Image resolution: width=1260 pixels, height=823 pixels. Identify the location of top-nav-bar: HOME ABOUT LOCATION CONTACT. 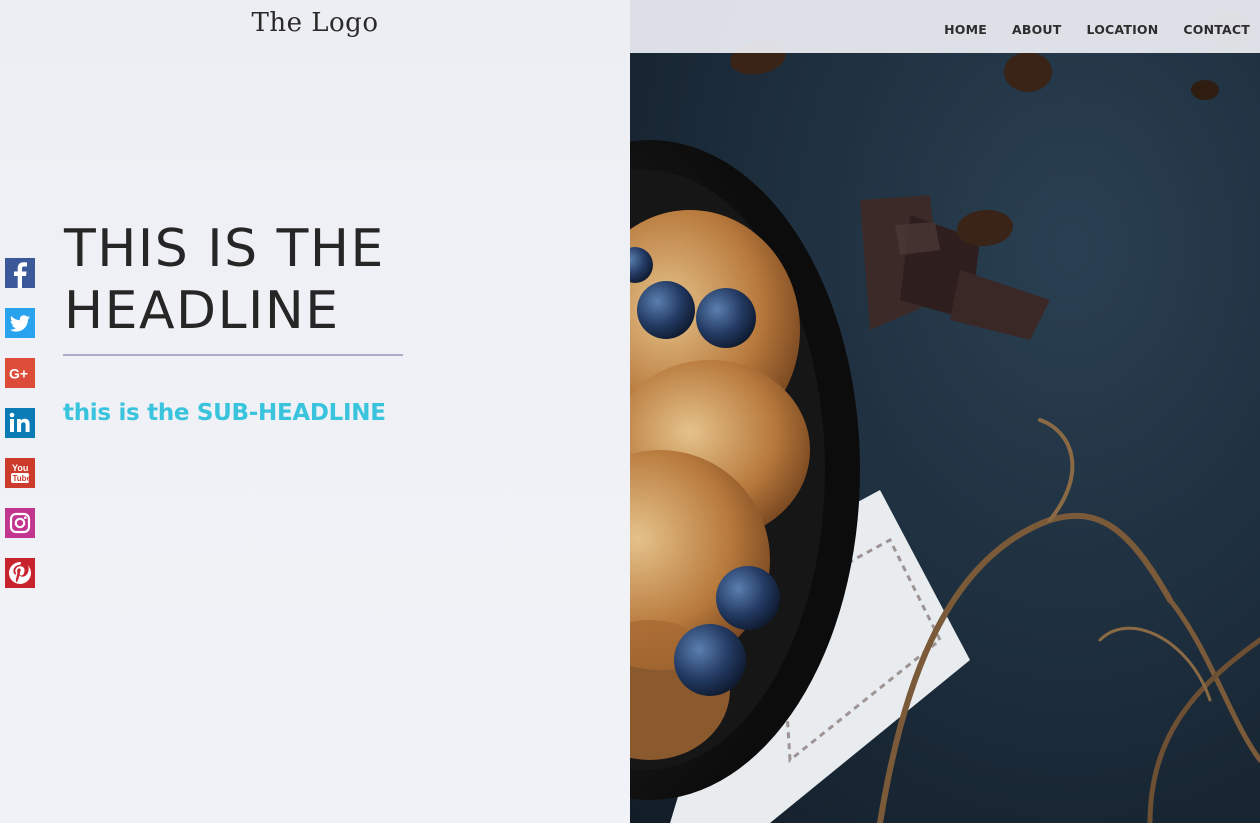
(945, 26).